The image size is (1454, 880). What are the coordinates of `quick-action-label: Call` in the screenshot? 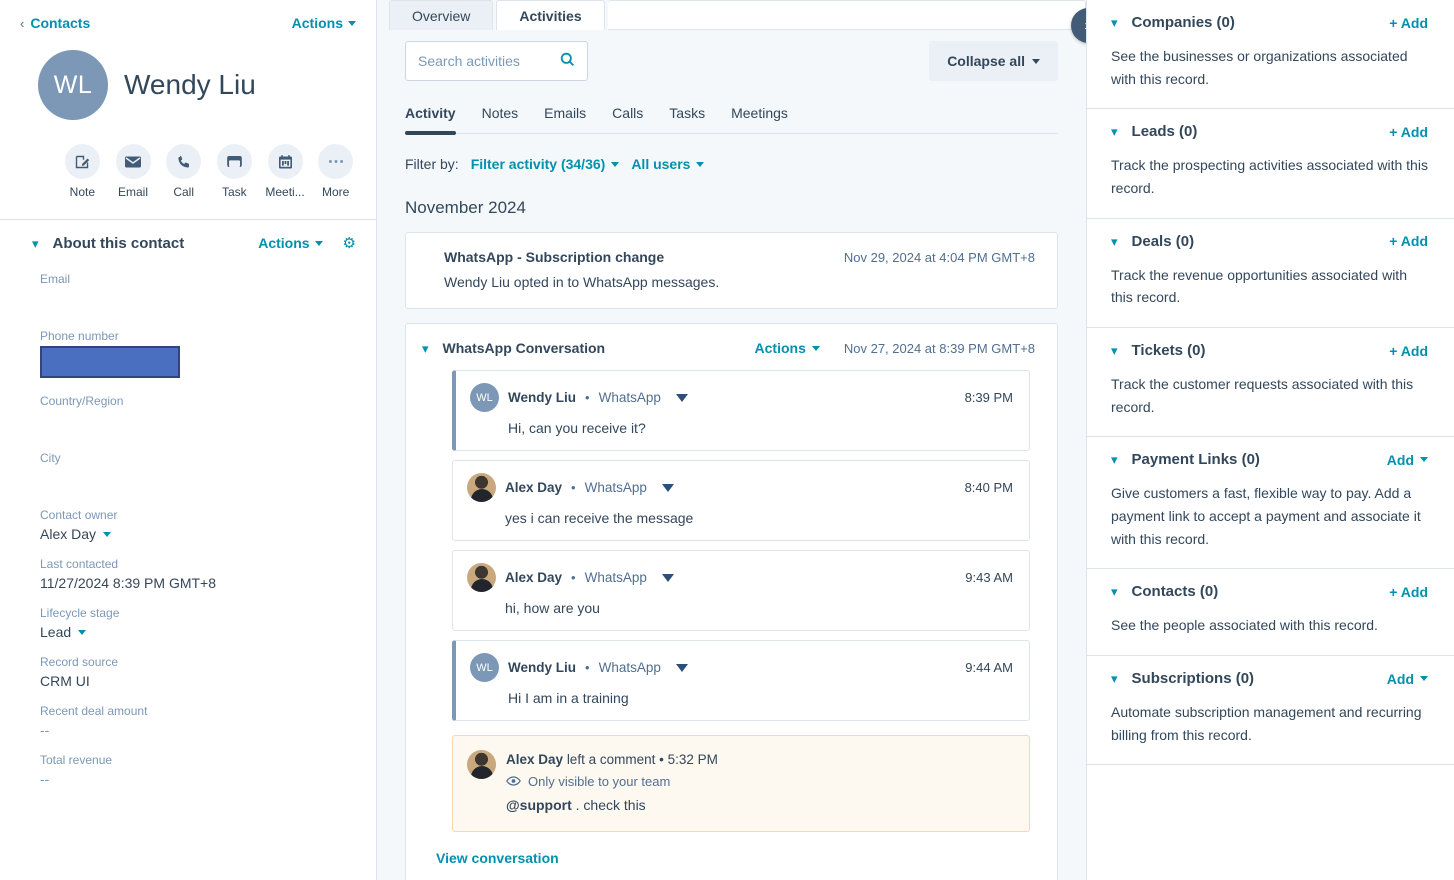 It's located at (184, 192).